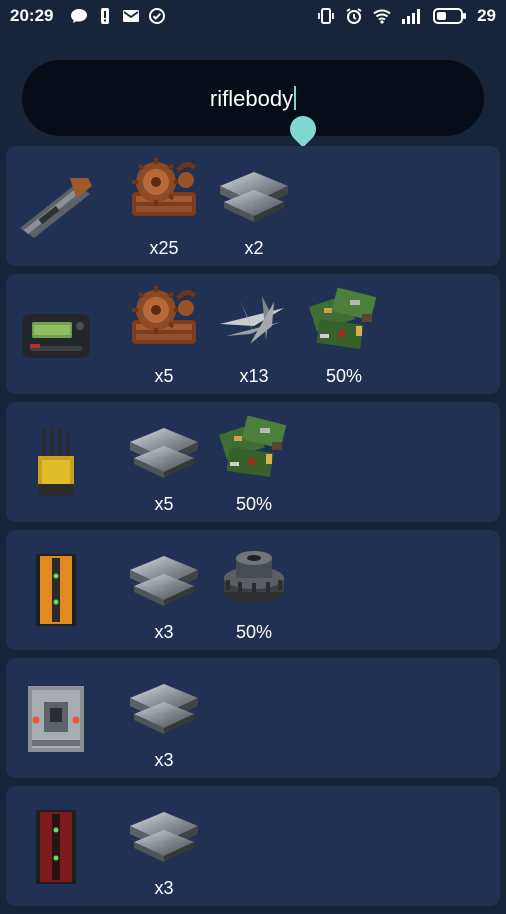  I want to click on alert-icon, so click(105, 16).